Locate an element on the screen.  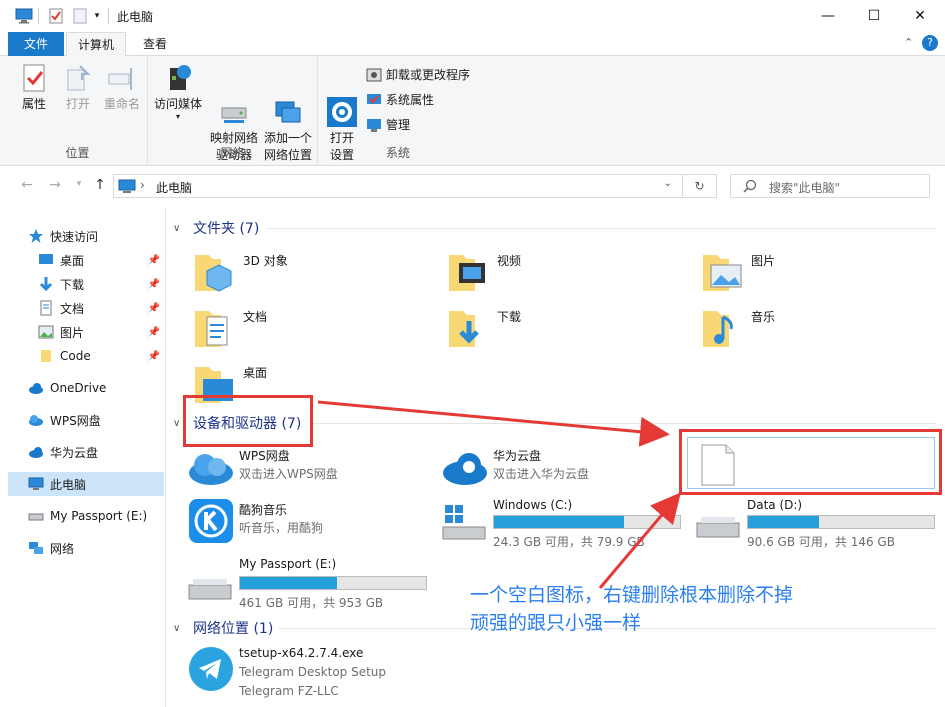
device-subtitle: 24.3 GB 可用，共 79.9 GB is located at coordinates (569, 542).